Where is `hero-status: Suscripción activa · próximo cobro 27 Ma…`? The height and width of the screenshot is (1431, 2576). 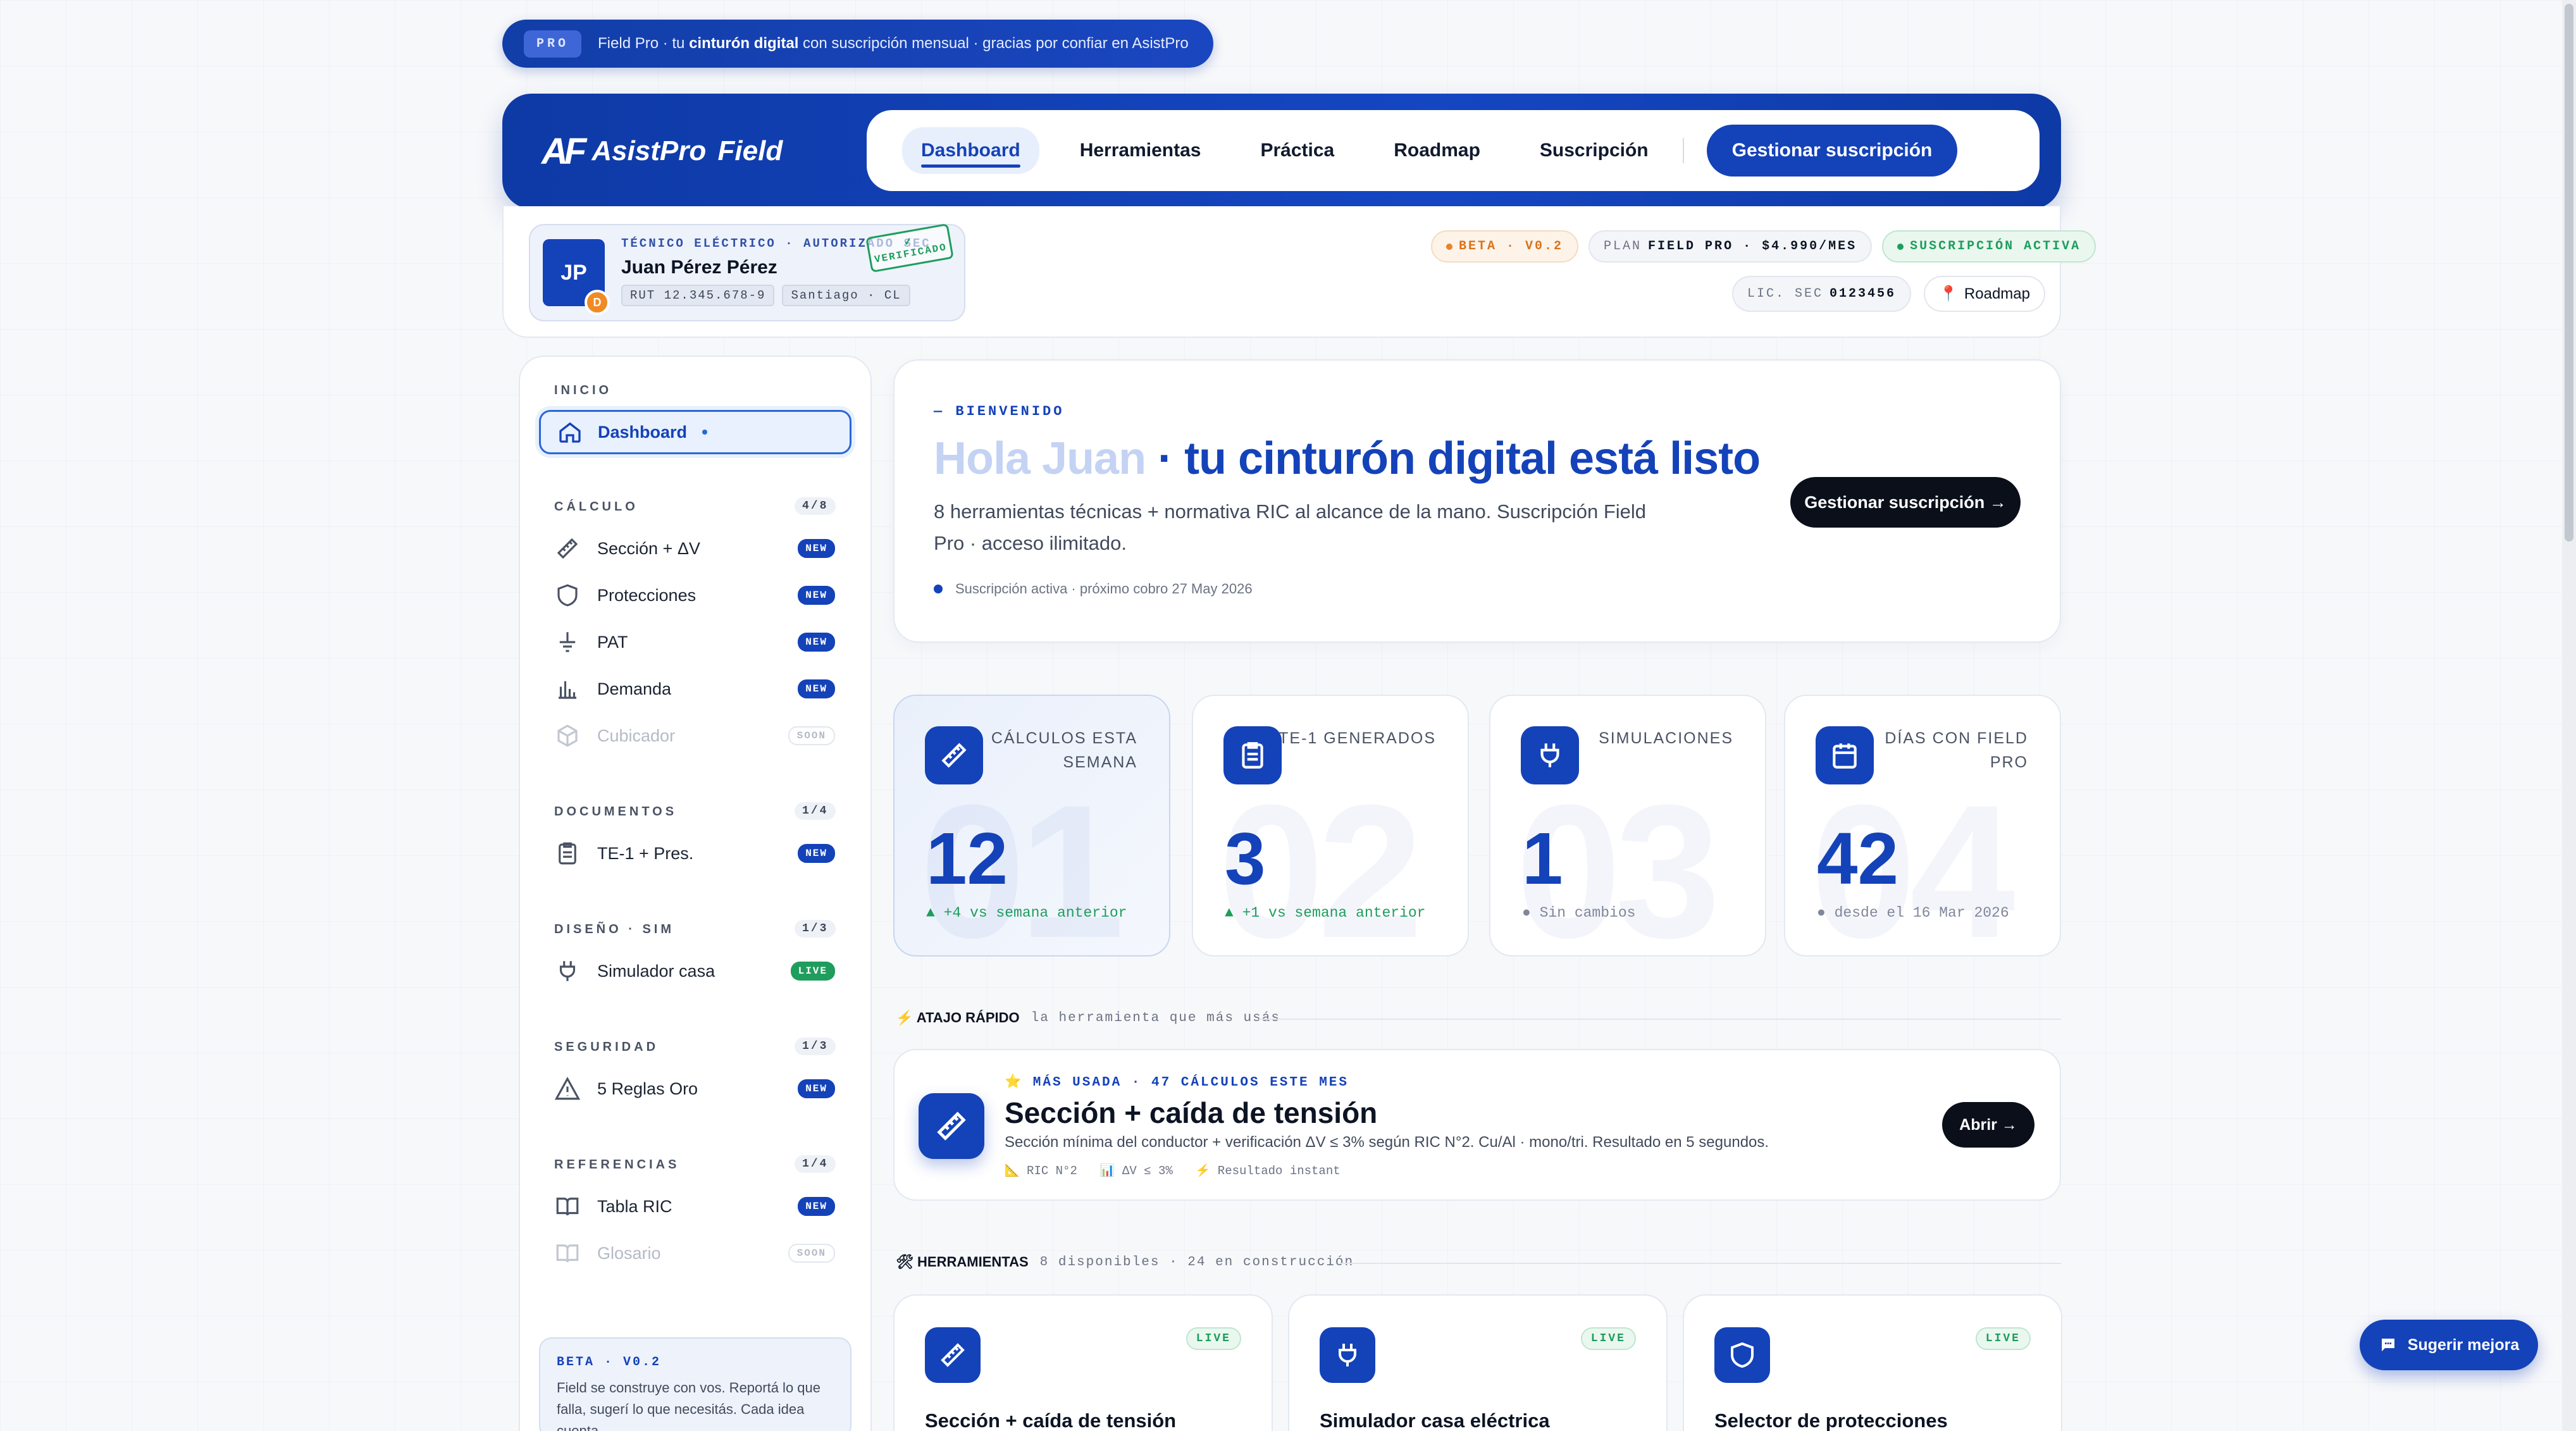
hero-status: Suscripción activa · próximo cobro 27 Ma… is located at coordinates (1093, 589).